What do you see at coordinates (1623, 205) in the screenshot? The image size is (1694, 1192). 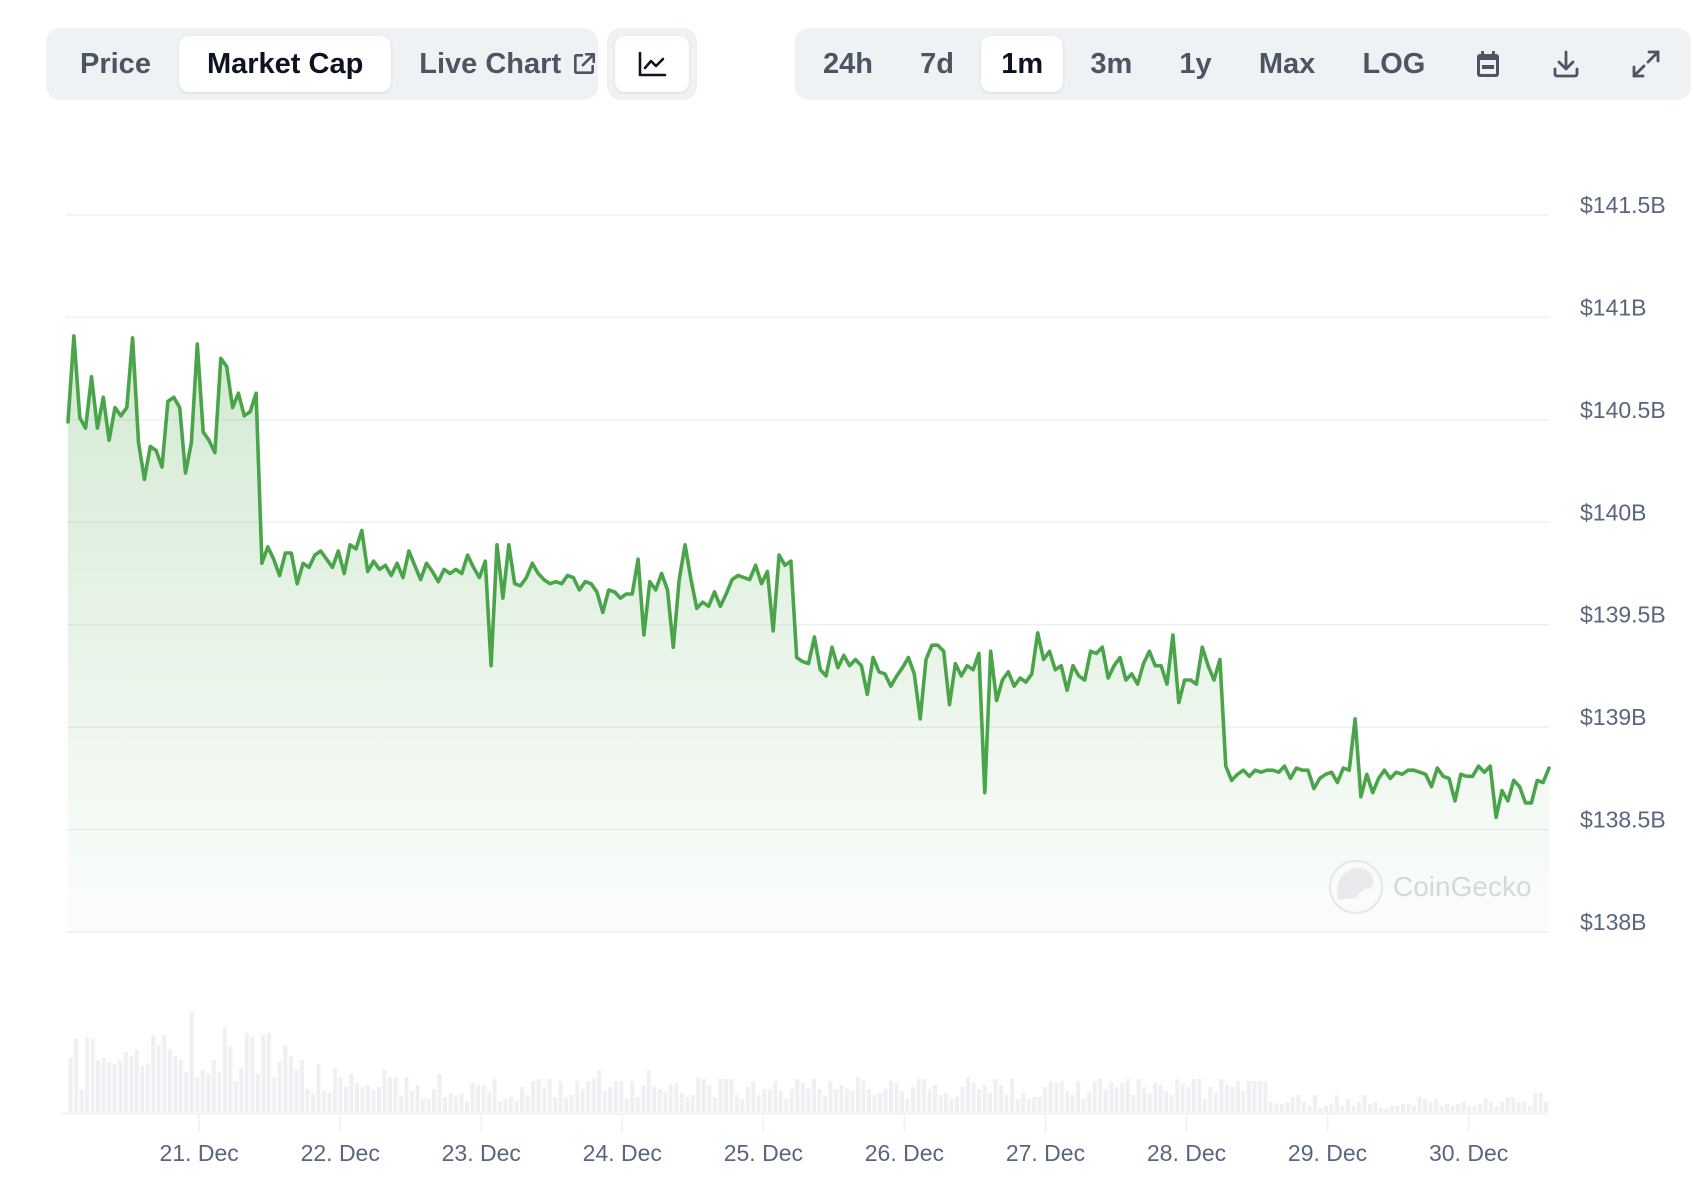 I see `y-tick-label: $141.5B` at bounding box center [1623, 205].